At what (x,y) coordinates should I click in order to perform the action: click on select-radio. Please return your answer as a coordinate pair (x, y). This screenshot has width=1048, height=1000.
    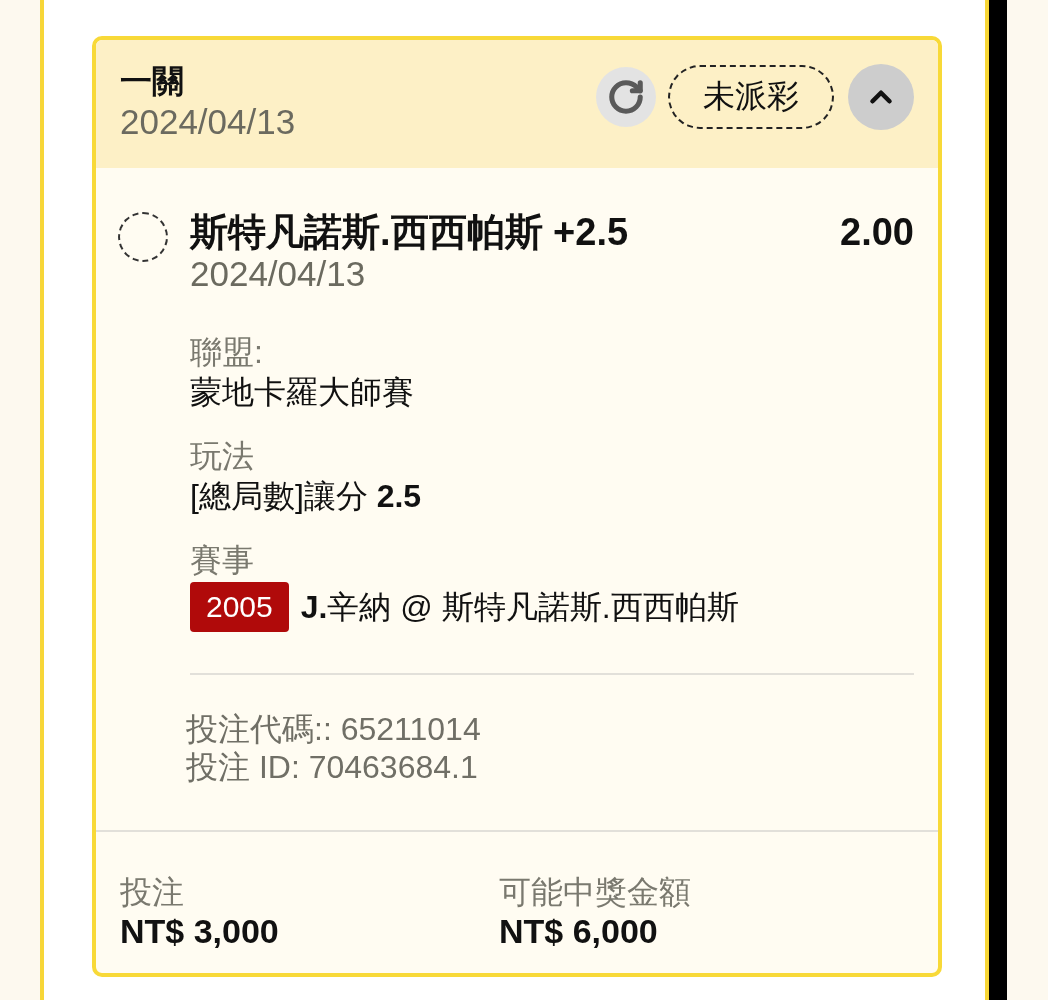
    Looking at the image, I should click on (143, 237).